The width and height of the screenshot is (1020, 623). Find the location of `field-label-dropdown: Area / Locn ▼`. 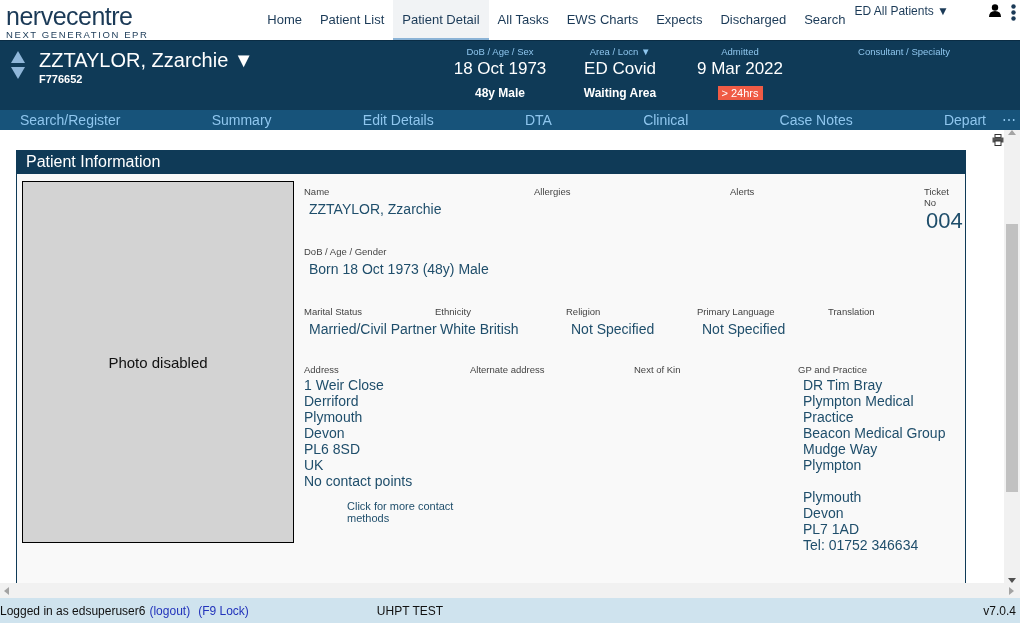

field-label-dropdown: Area / Locn ▼ is located at coordinates (620, 51).